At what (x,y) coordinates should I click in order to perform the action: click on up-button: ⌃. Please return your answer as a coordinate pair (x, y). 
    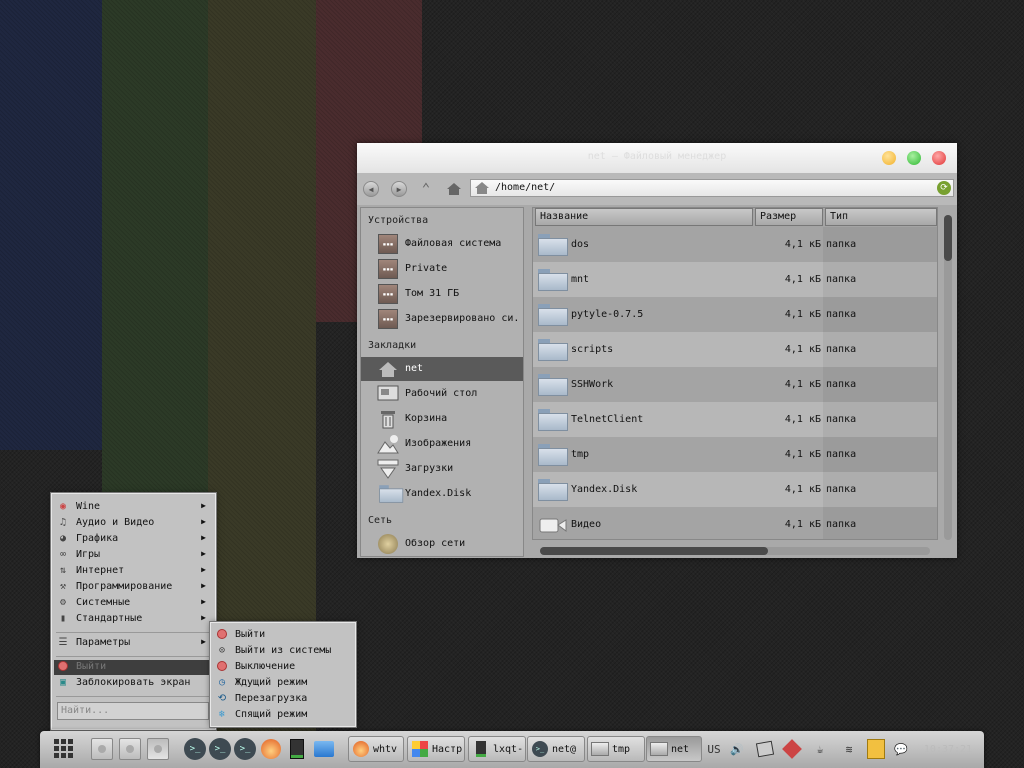
    Looking at the image, I should click on (426, 189).